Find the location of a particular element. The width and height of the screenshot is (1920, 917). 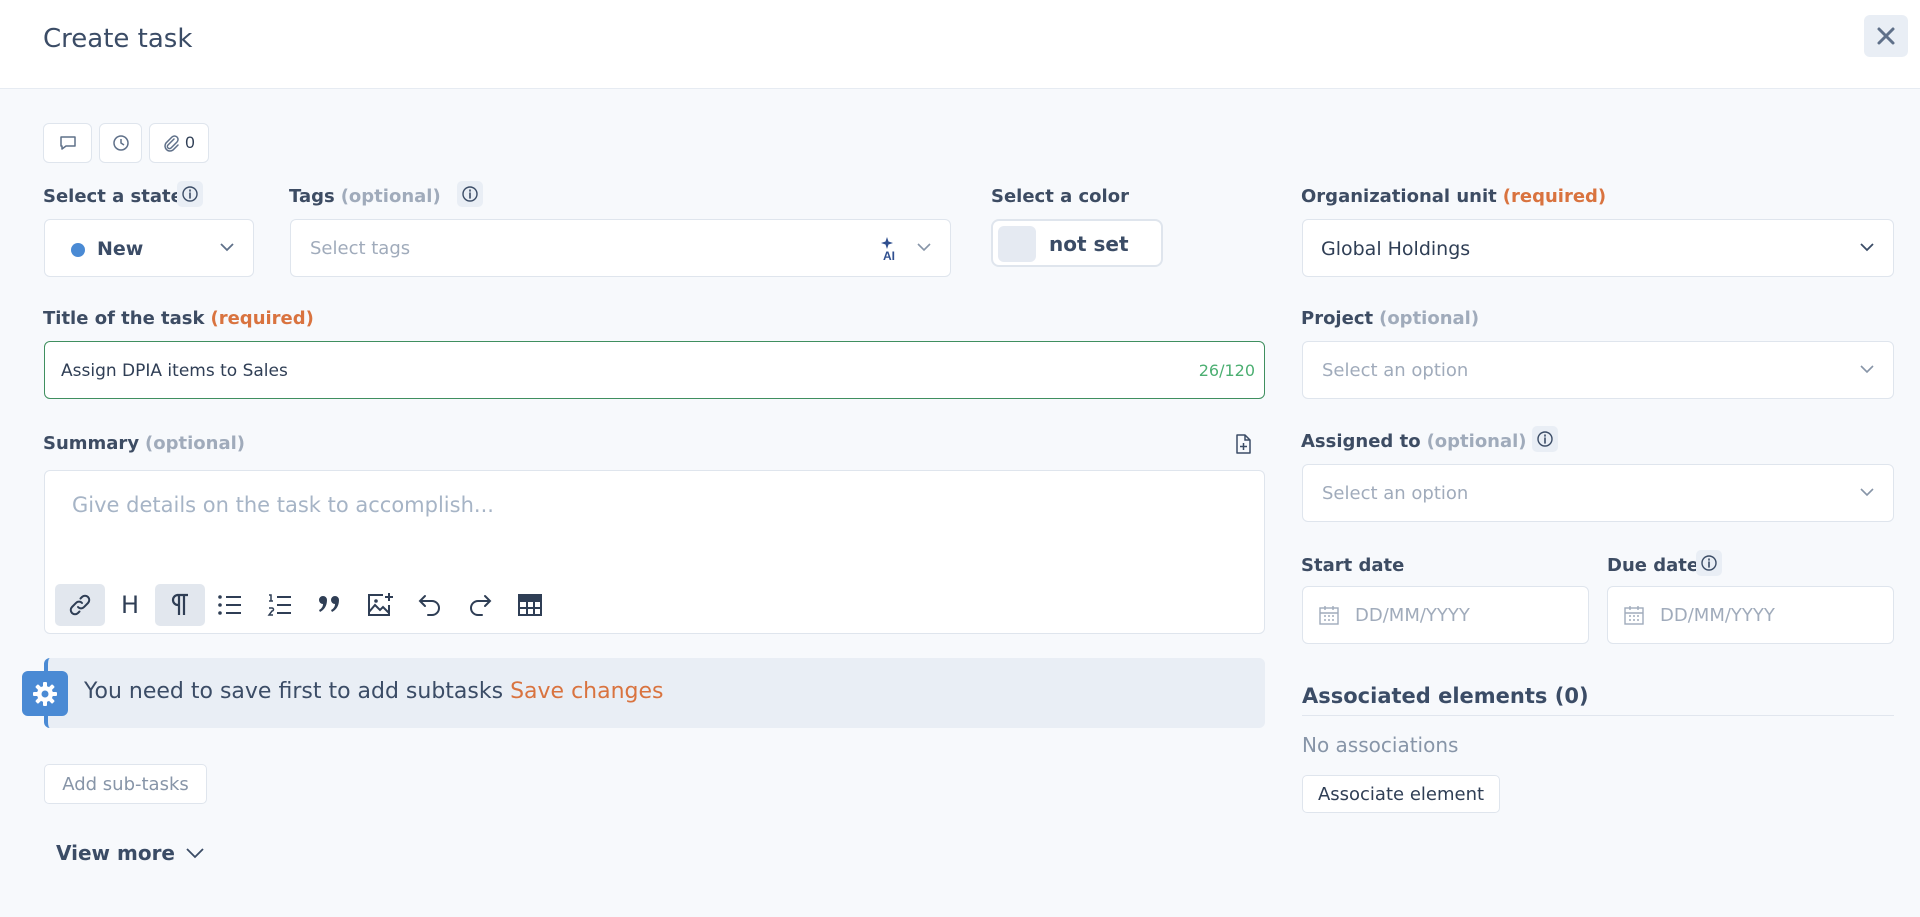

assigned-select: Select an option is located at coordinates (1598, 493).